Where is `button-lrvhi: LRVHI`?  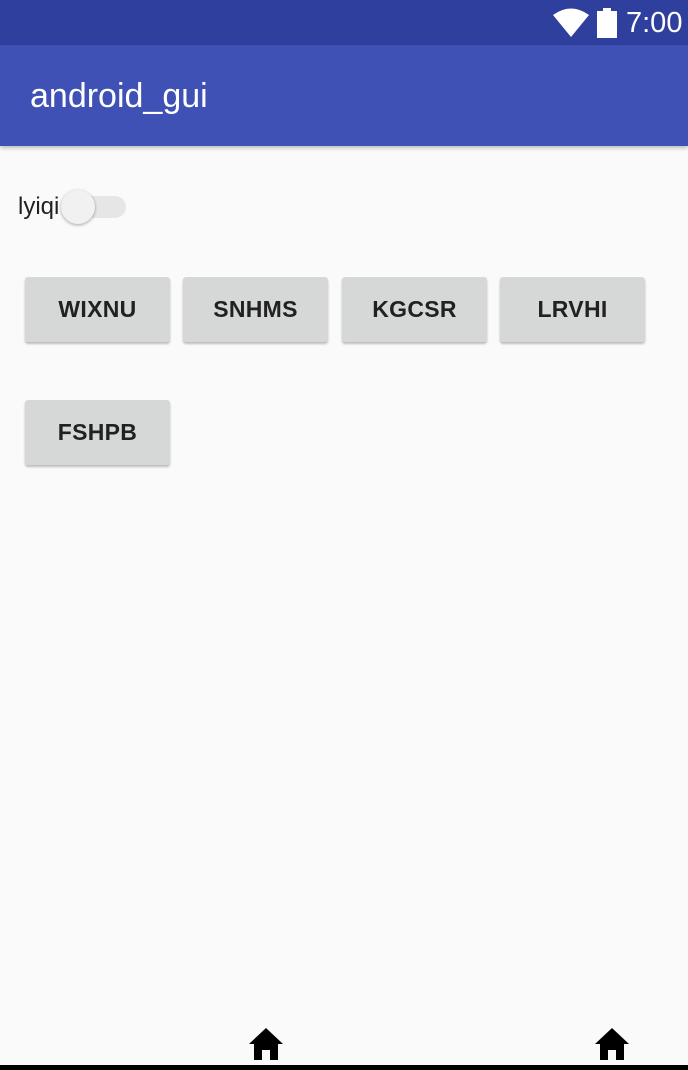 button-lrvhi: LRVHI is located at coordinates (572, 309).